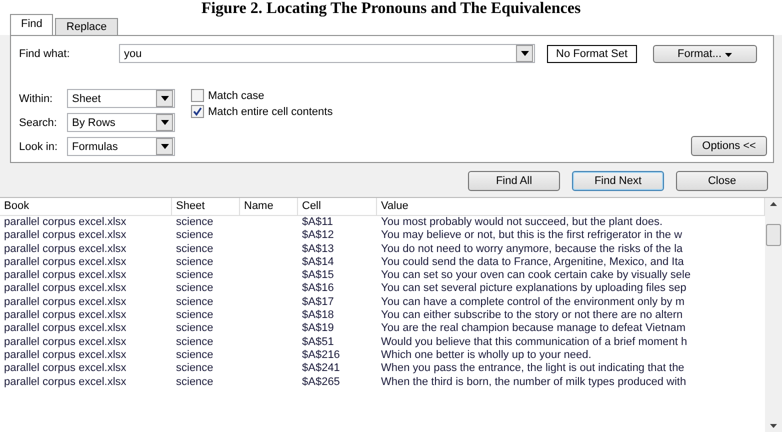  I want to click on table-cell: $A$14, so click(318, 262).